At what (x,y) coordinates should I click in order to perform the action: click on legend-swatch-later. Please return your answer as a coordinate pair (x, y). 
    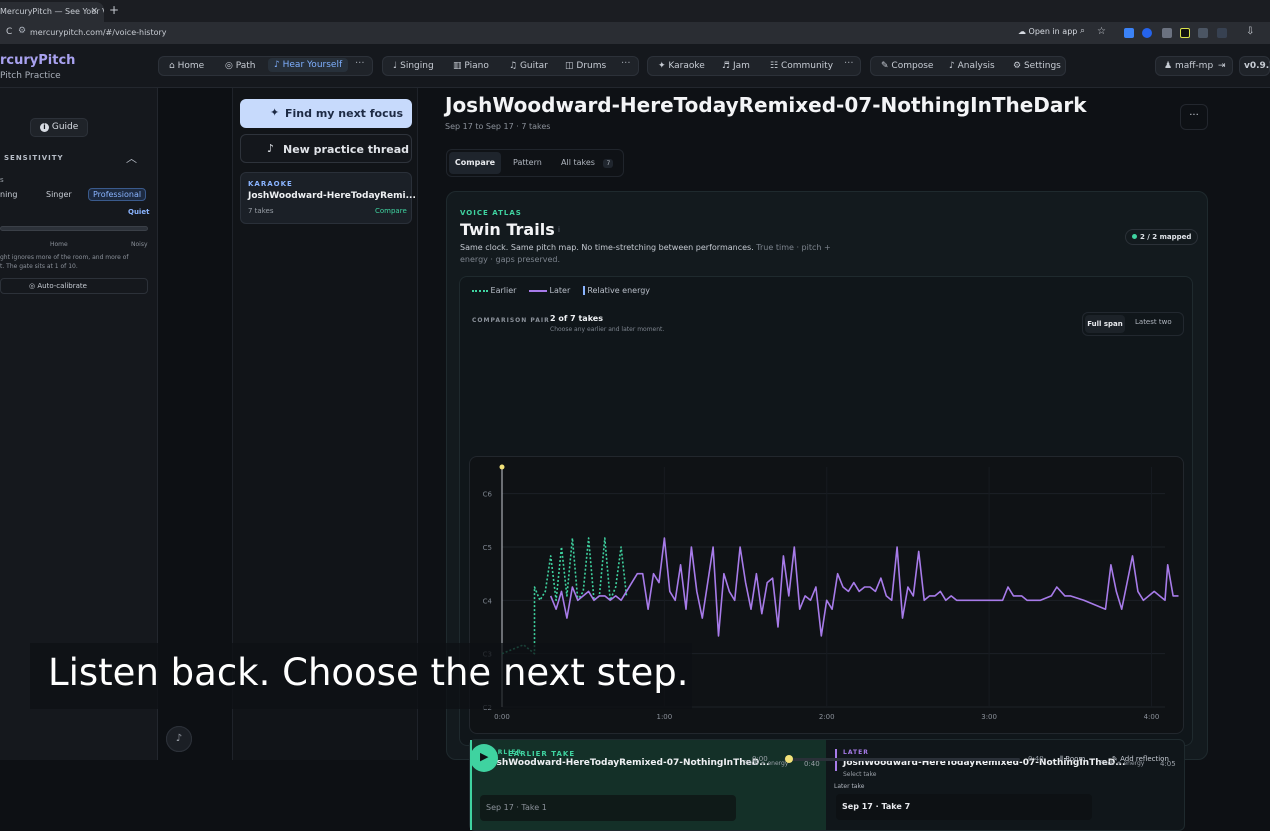
    Looking at the image, I should click on (538, 290).